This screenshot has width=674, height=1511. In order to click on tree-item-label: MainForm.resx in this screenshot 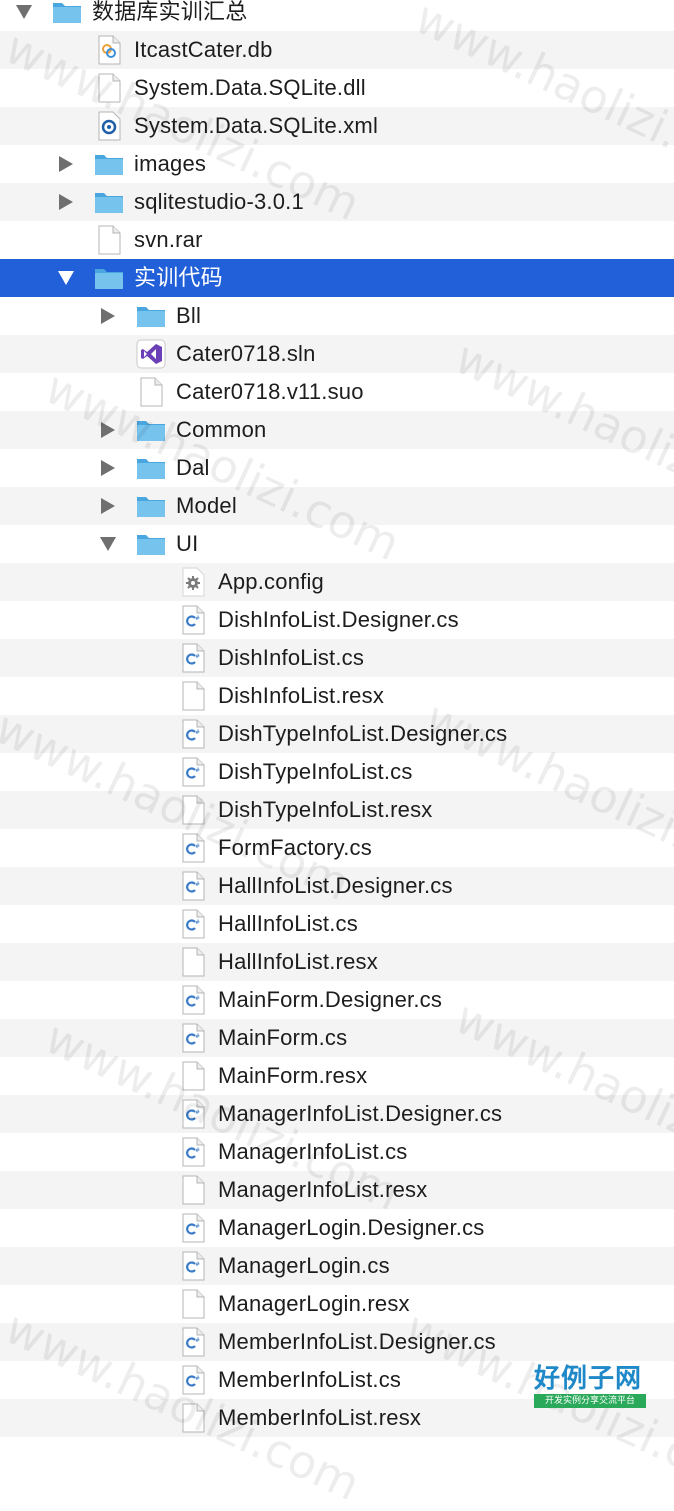, I will do `click(293, 1075)`.